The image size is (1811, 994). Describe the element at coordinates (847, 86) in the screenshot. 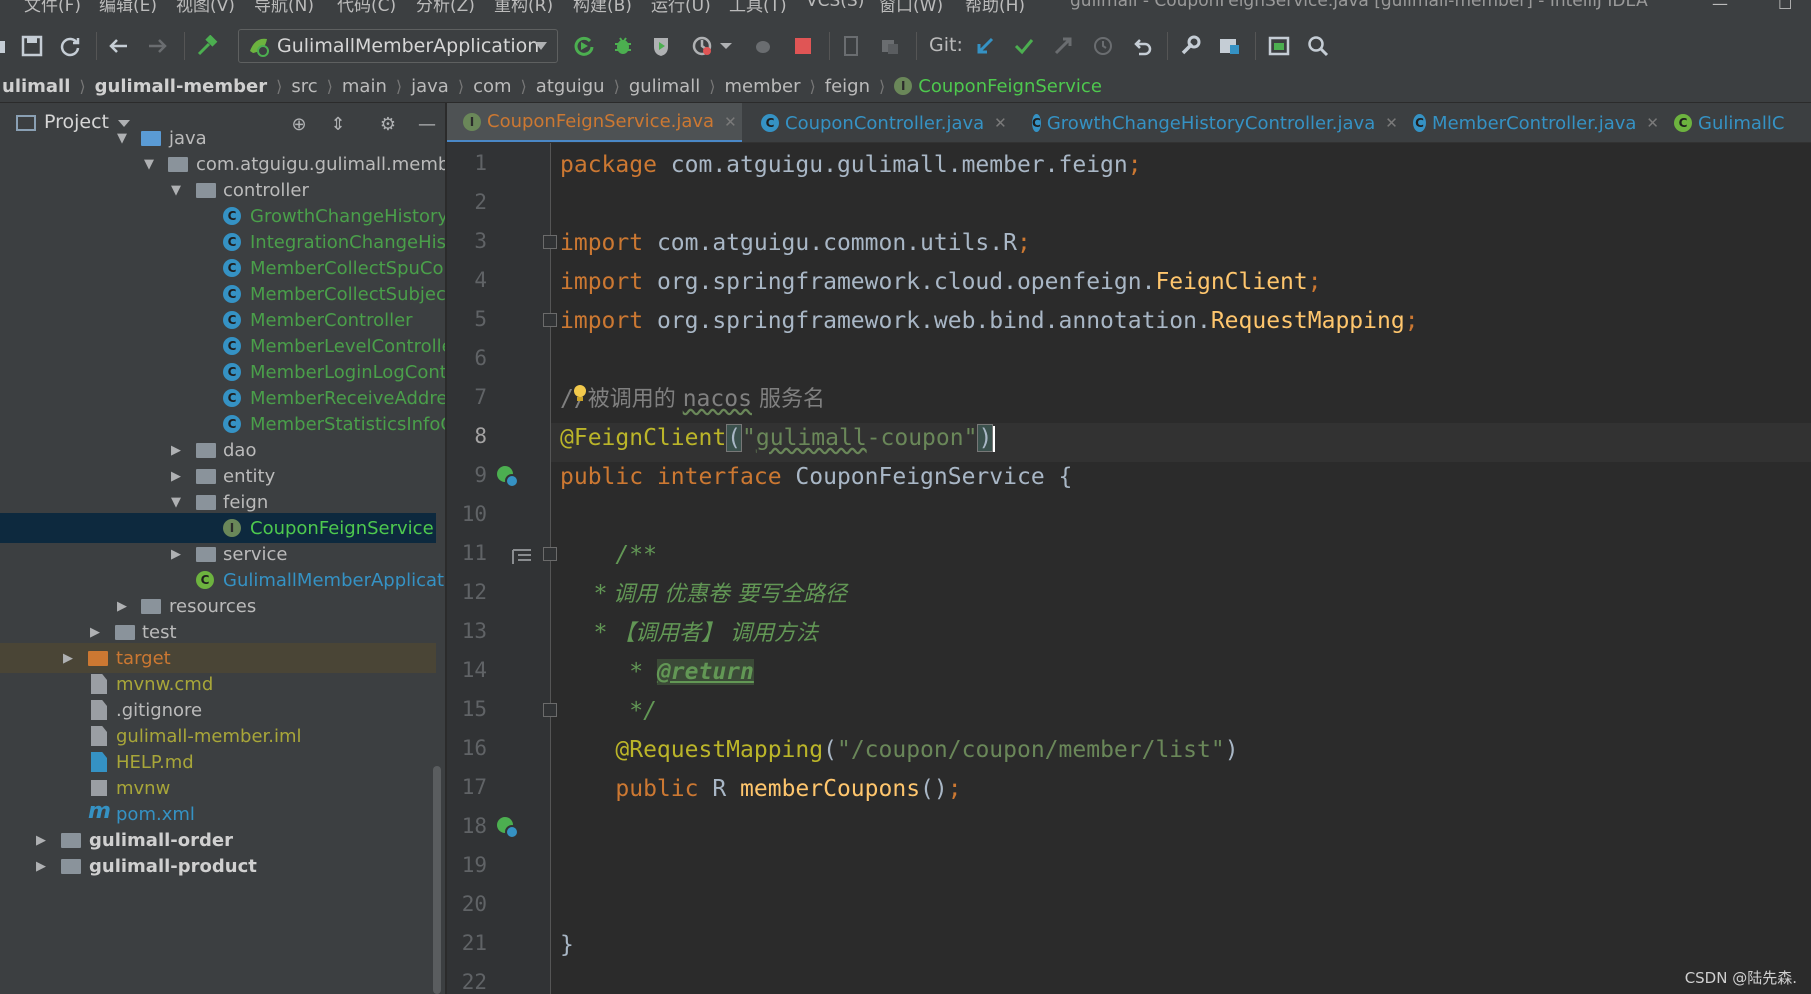

I see `breadcrumb-item: feign` at that location.